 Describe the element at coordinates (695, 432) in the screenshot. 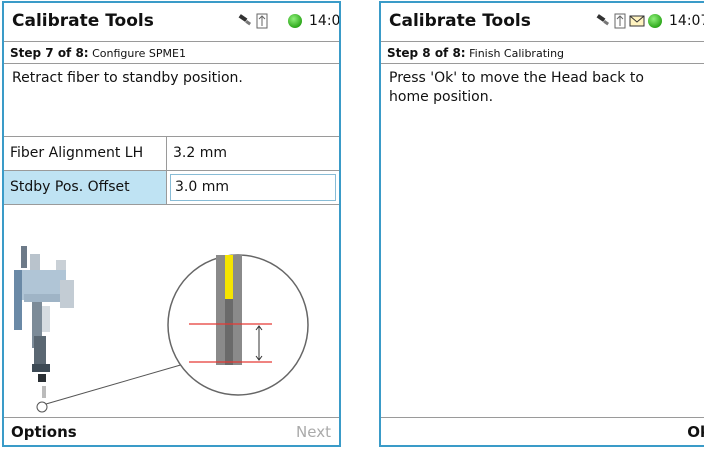

I see `ok-button: Ok` at that location.